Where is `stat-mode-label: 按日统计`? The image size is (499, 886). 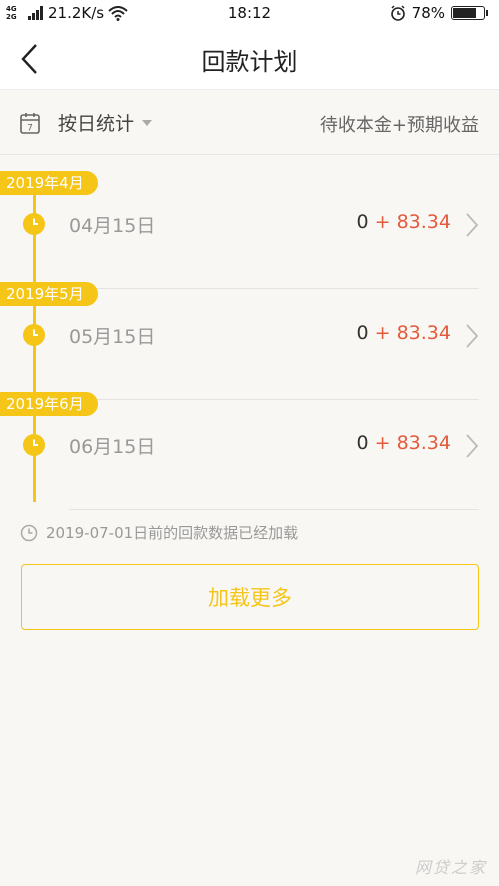
stat-mode-label: 按日统计 is located at coordinates (96, 124).